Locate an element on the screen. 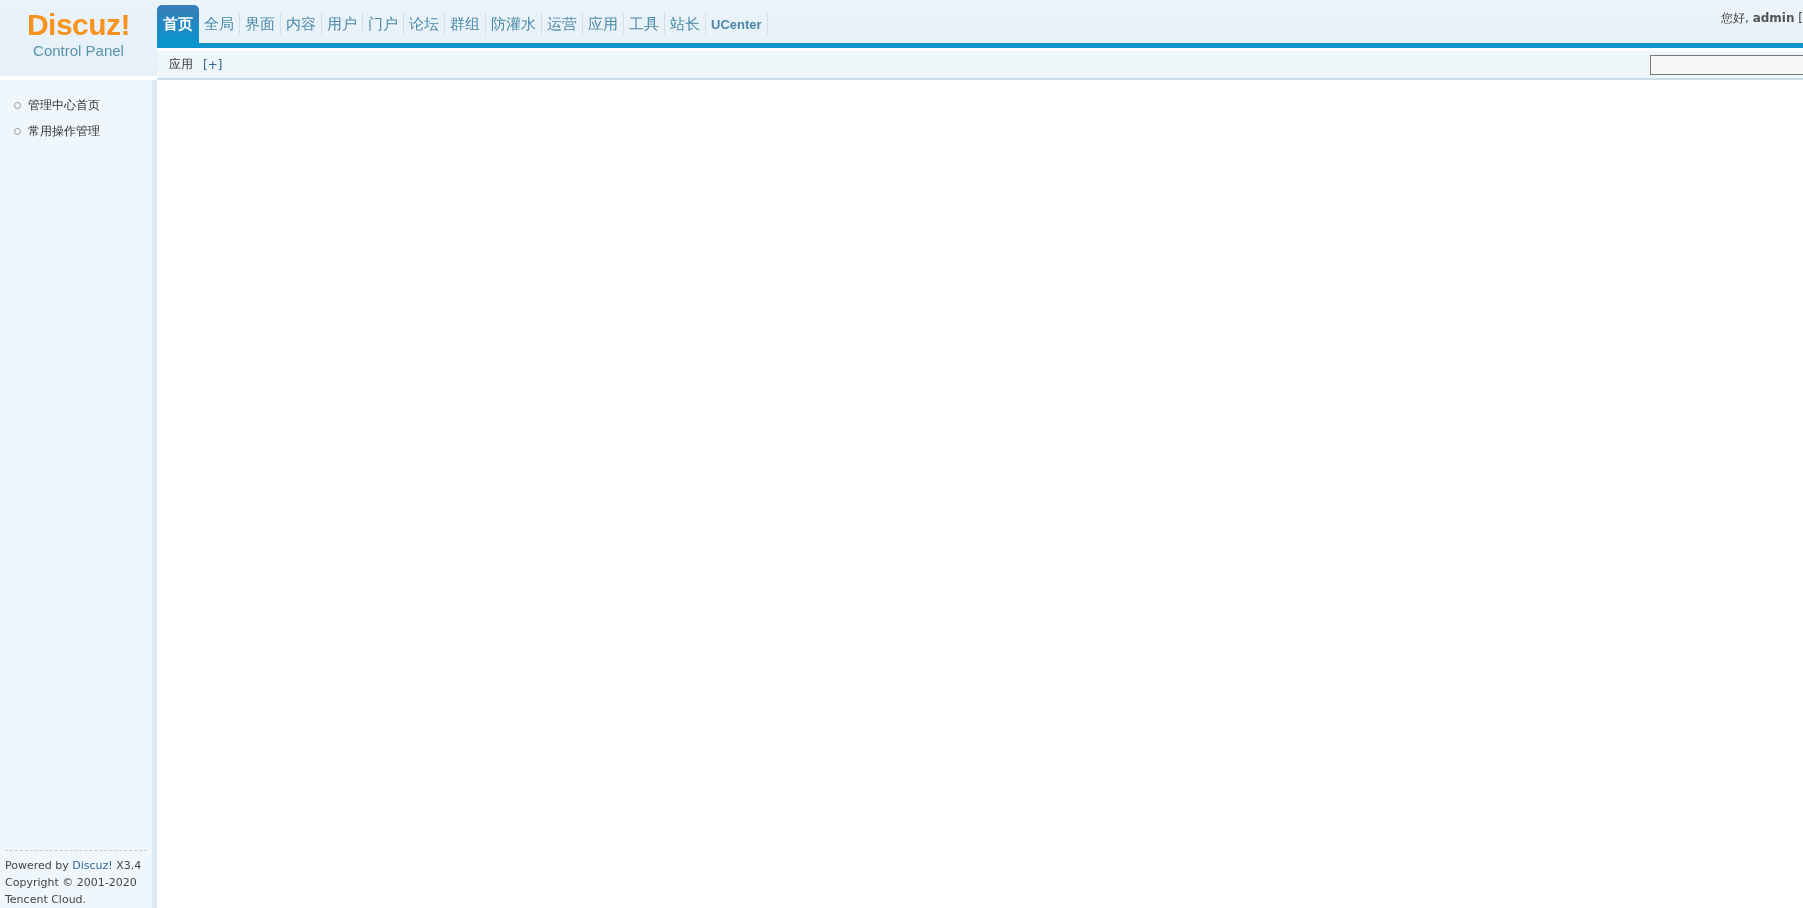 Image resolution: width=1803 pixels, height=908 pixels. sidebar-item: 管理中心首页 is located at coordinates (76, 105).